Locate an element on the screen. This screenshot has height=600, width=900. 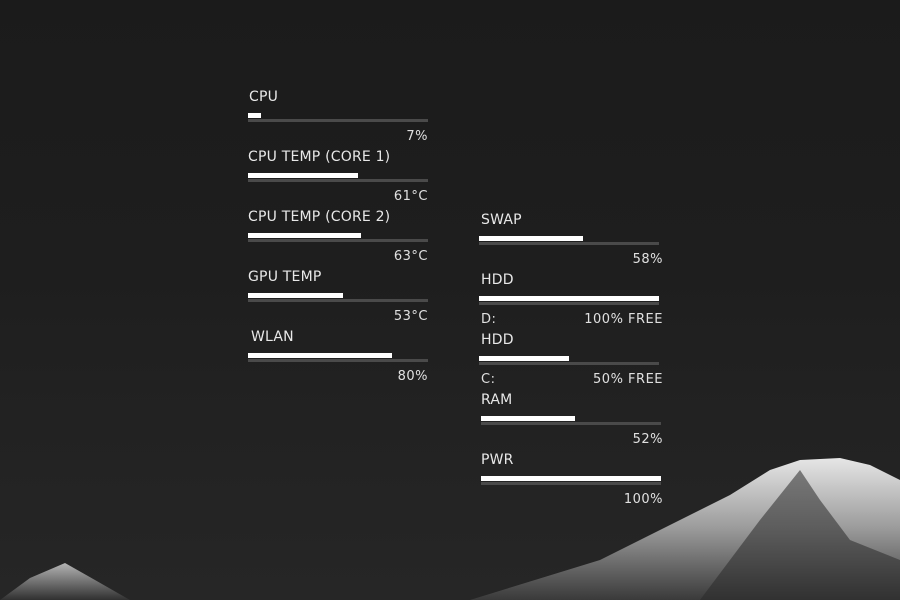
ram-meter: RAM 52% is located at coordinates (574, 421).